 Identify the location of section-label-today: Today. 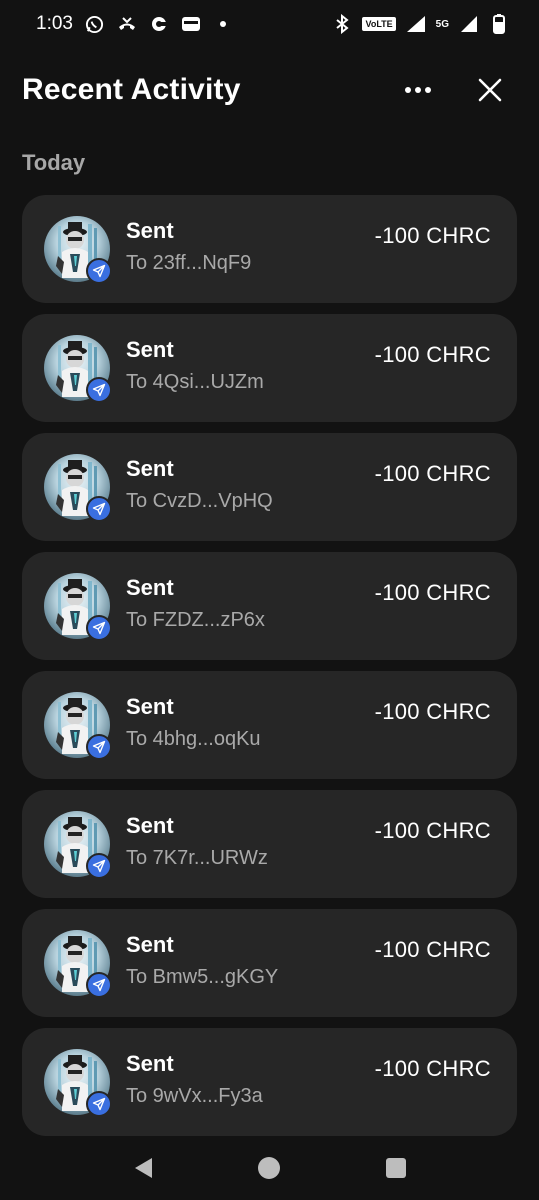
(54, 162).